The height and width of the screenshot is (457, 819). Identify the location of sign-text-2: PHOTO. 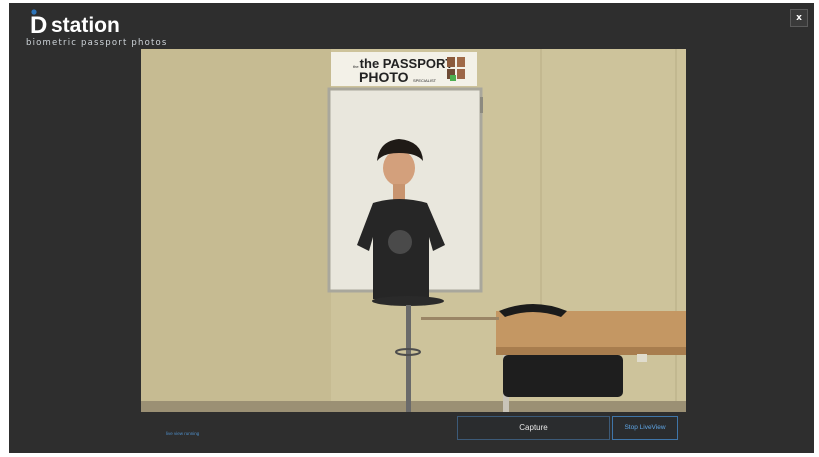
(384, 77).